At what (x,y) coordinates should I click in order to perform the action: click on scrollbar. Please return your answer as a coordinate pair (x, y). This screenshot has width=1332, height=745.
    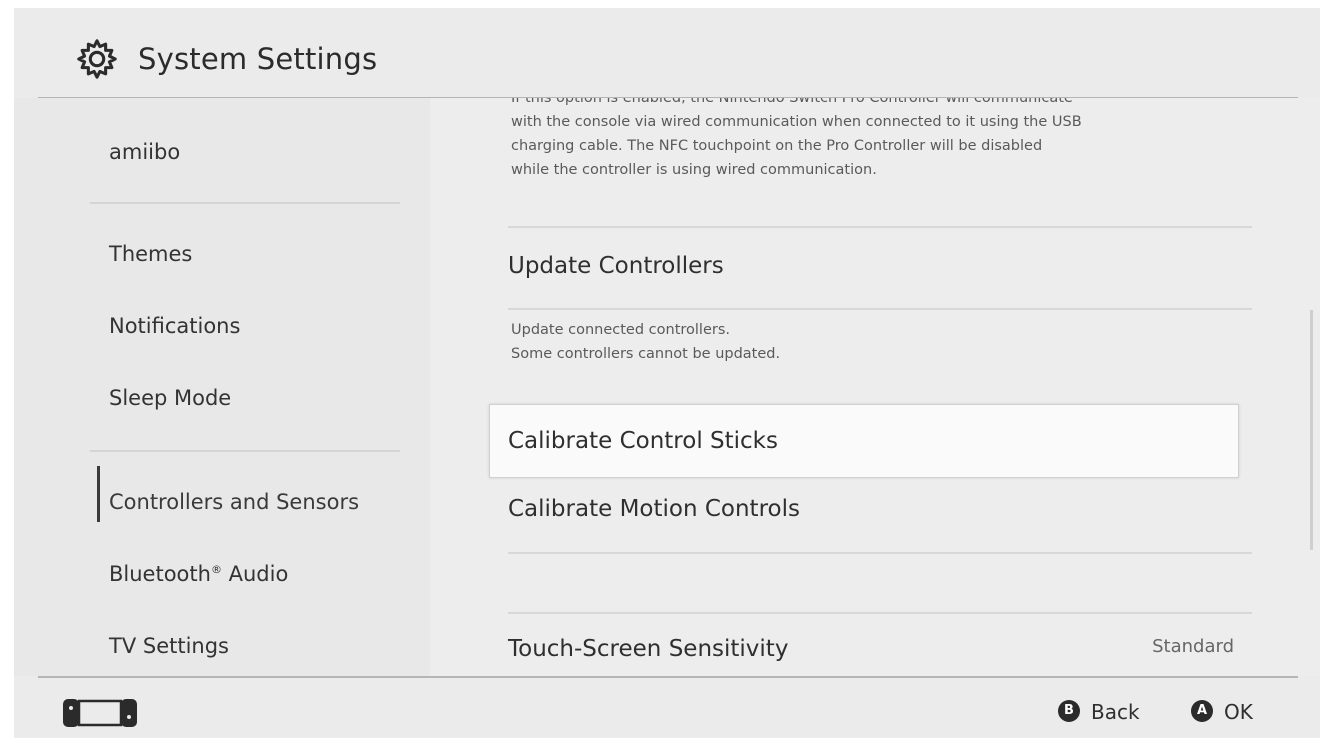
    Looking at the image, I should click on (1311, 430).